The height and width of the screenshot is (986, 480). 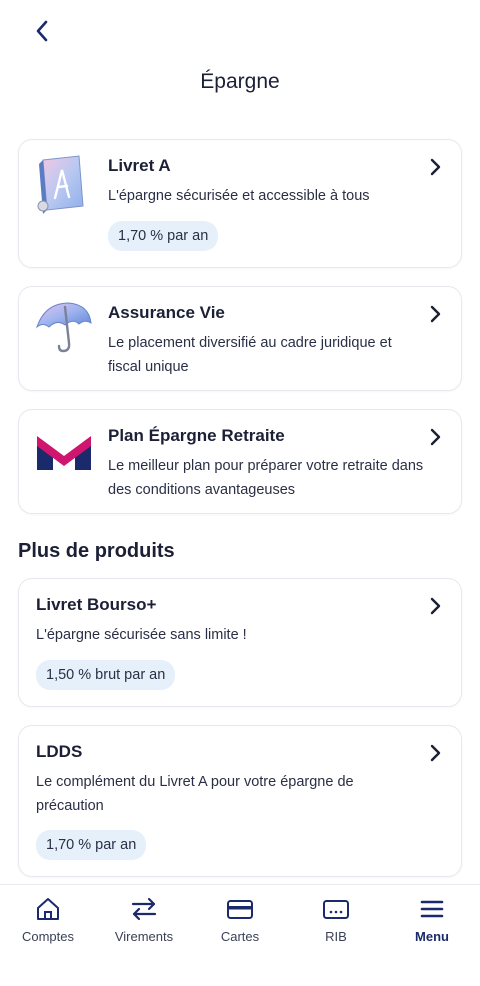 I want to click on transfer-arrows-icon, so click(x=144, y=909).